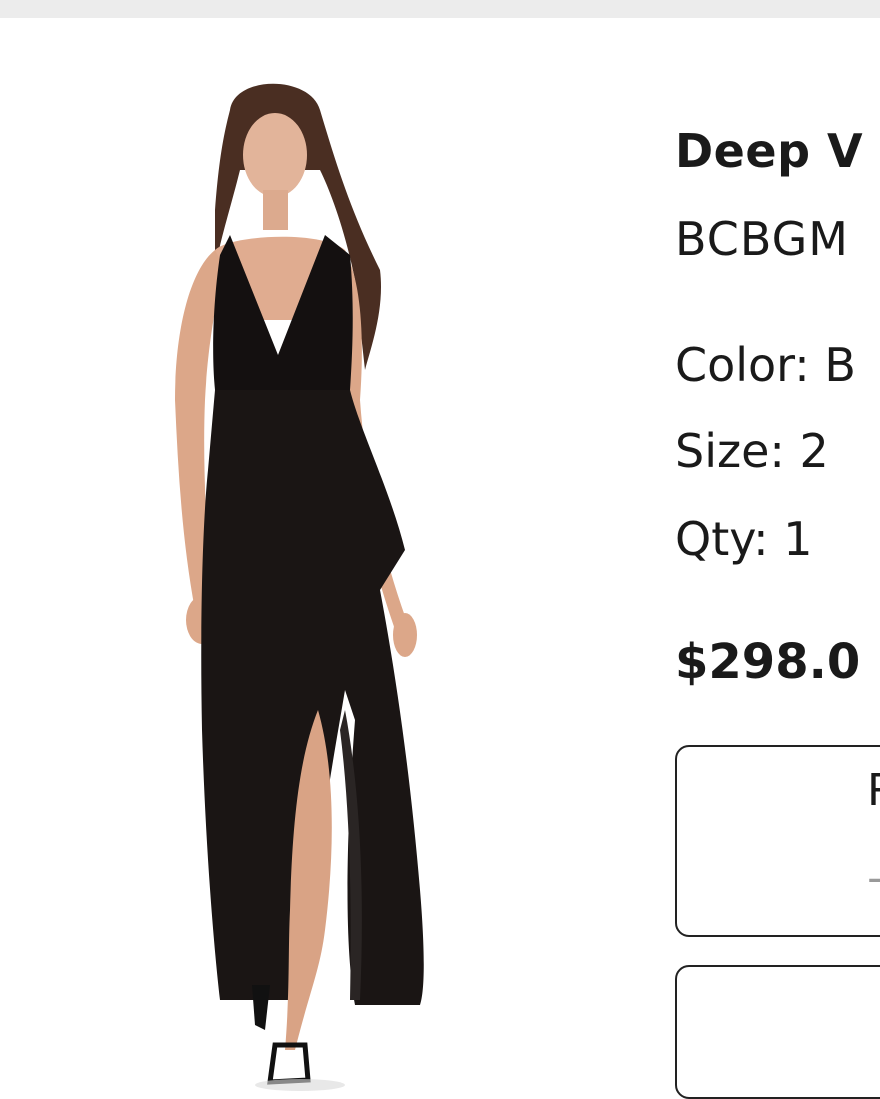  What do you see at coordinates (762, 239) in the screenshot?
I see `product-brand: BCBGM` at bounding box center [762, 239].